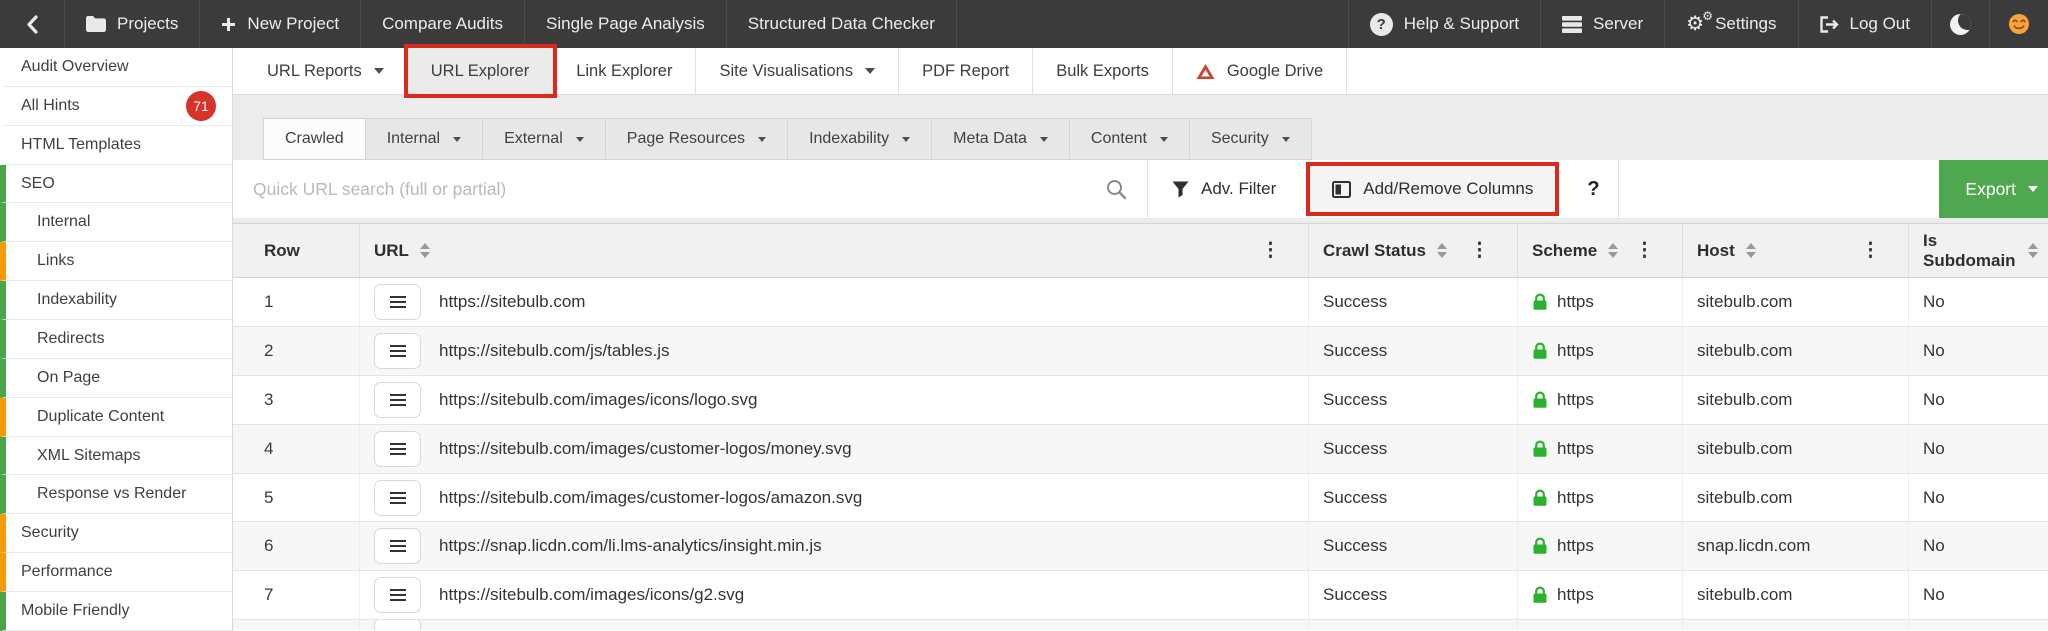 This screenshot has width=2048, height=631. Describe the element at coordinates (842, 24) in the screenshot. I see `nav-structured-data-checker: Structured Data Checker` at that location.